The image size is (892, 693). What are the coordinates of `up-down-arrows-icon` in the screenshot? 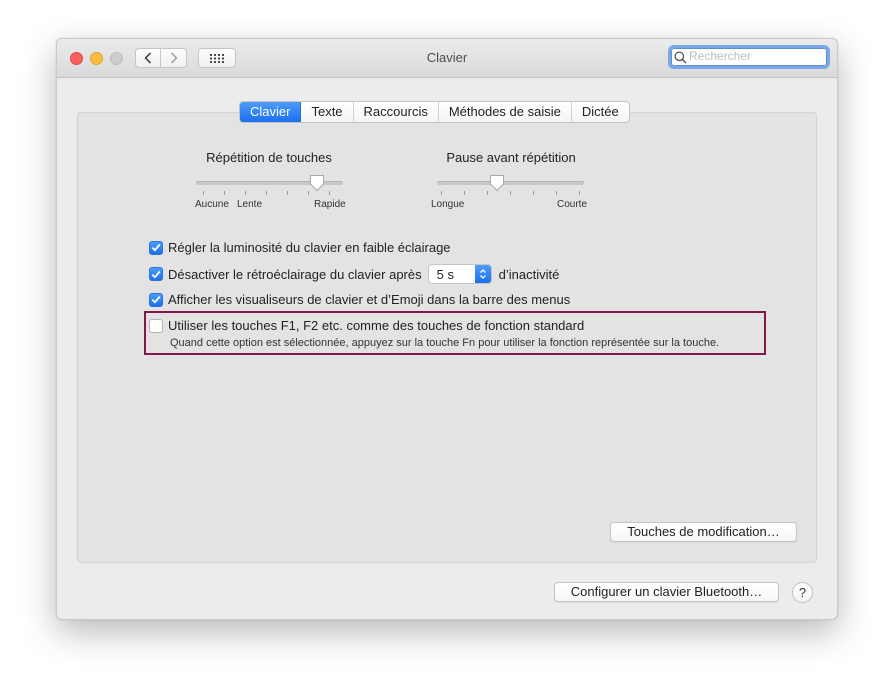 It's located at (482, 274).